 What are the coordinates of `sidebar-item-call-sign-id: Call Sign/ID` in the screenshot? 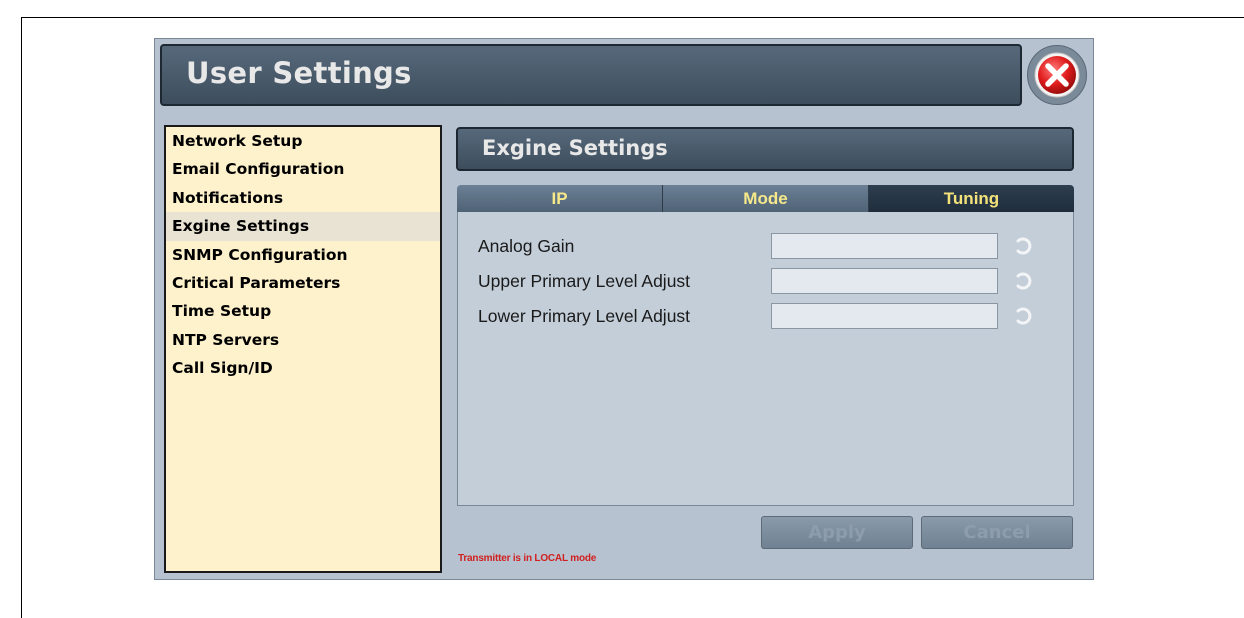 It's located at (303, 368).